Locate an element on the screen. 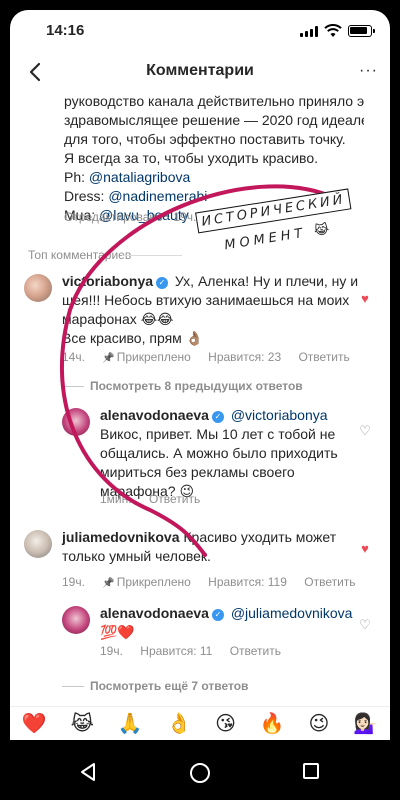  caption-line: Я всегда за то, чтобы уходить красиво. is located at coordinates (191, 158).